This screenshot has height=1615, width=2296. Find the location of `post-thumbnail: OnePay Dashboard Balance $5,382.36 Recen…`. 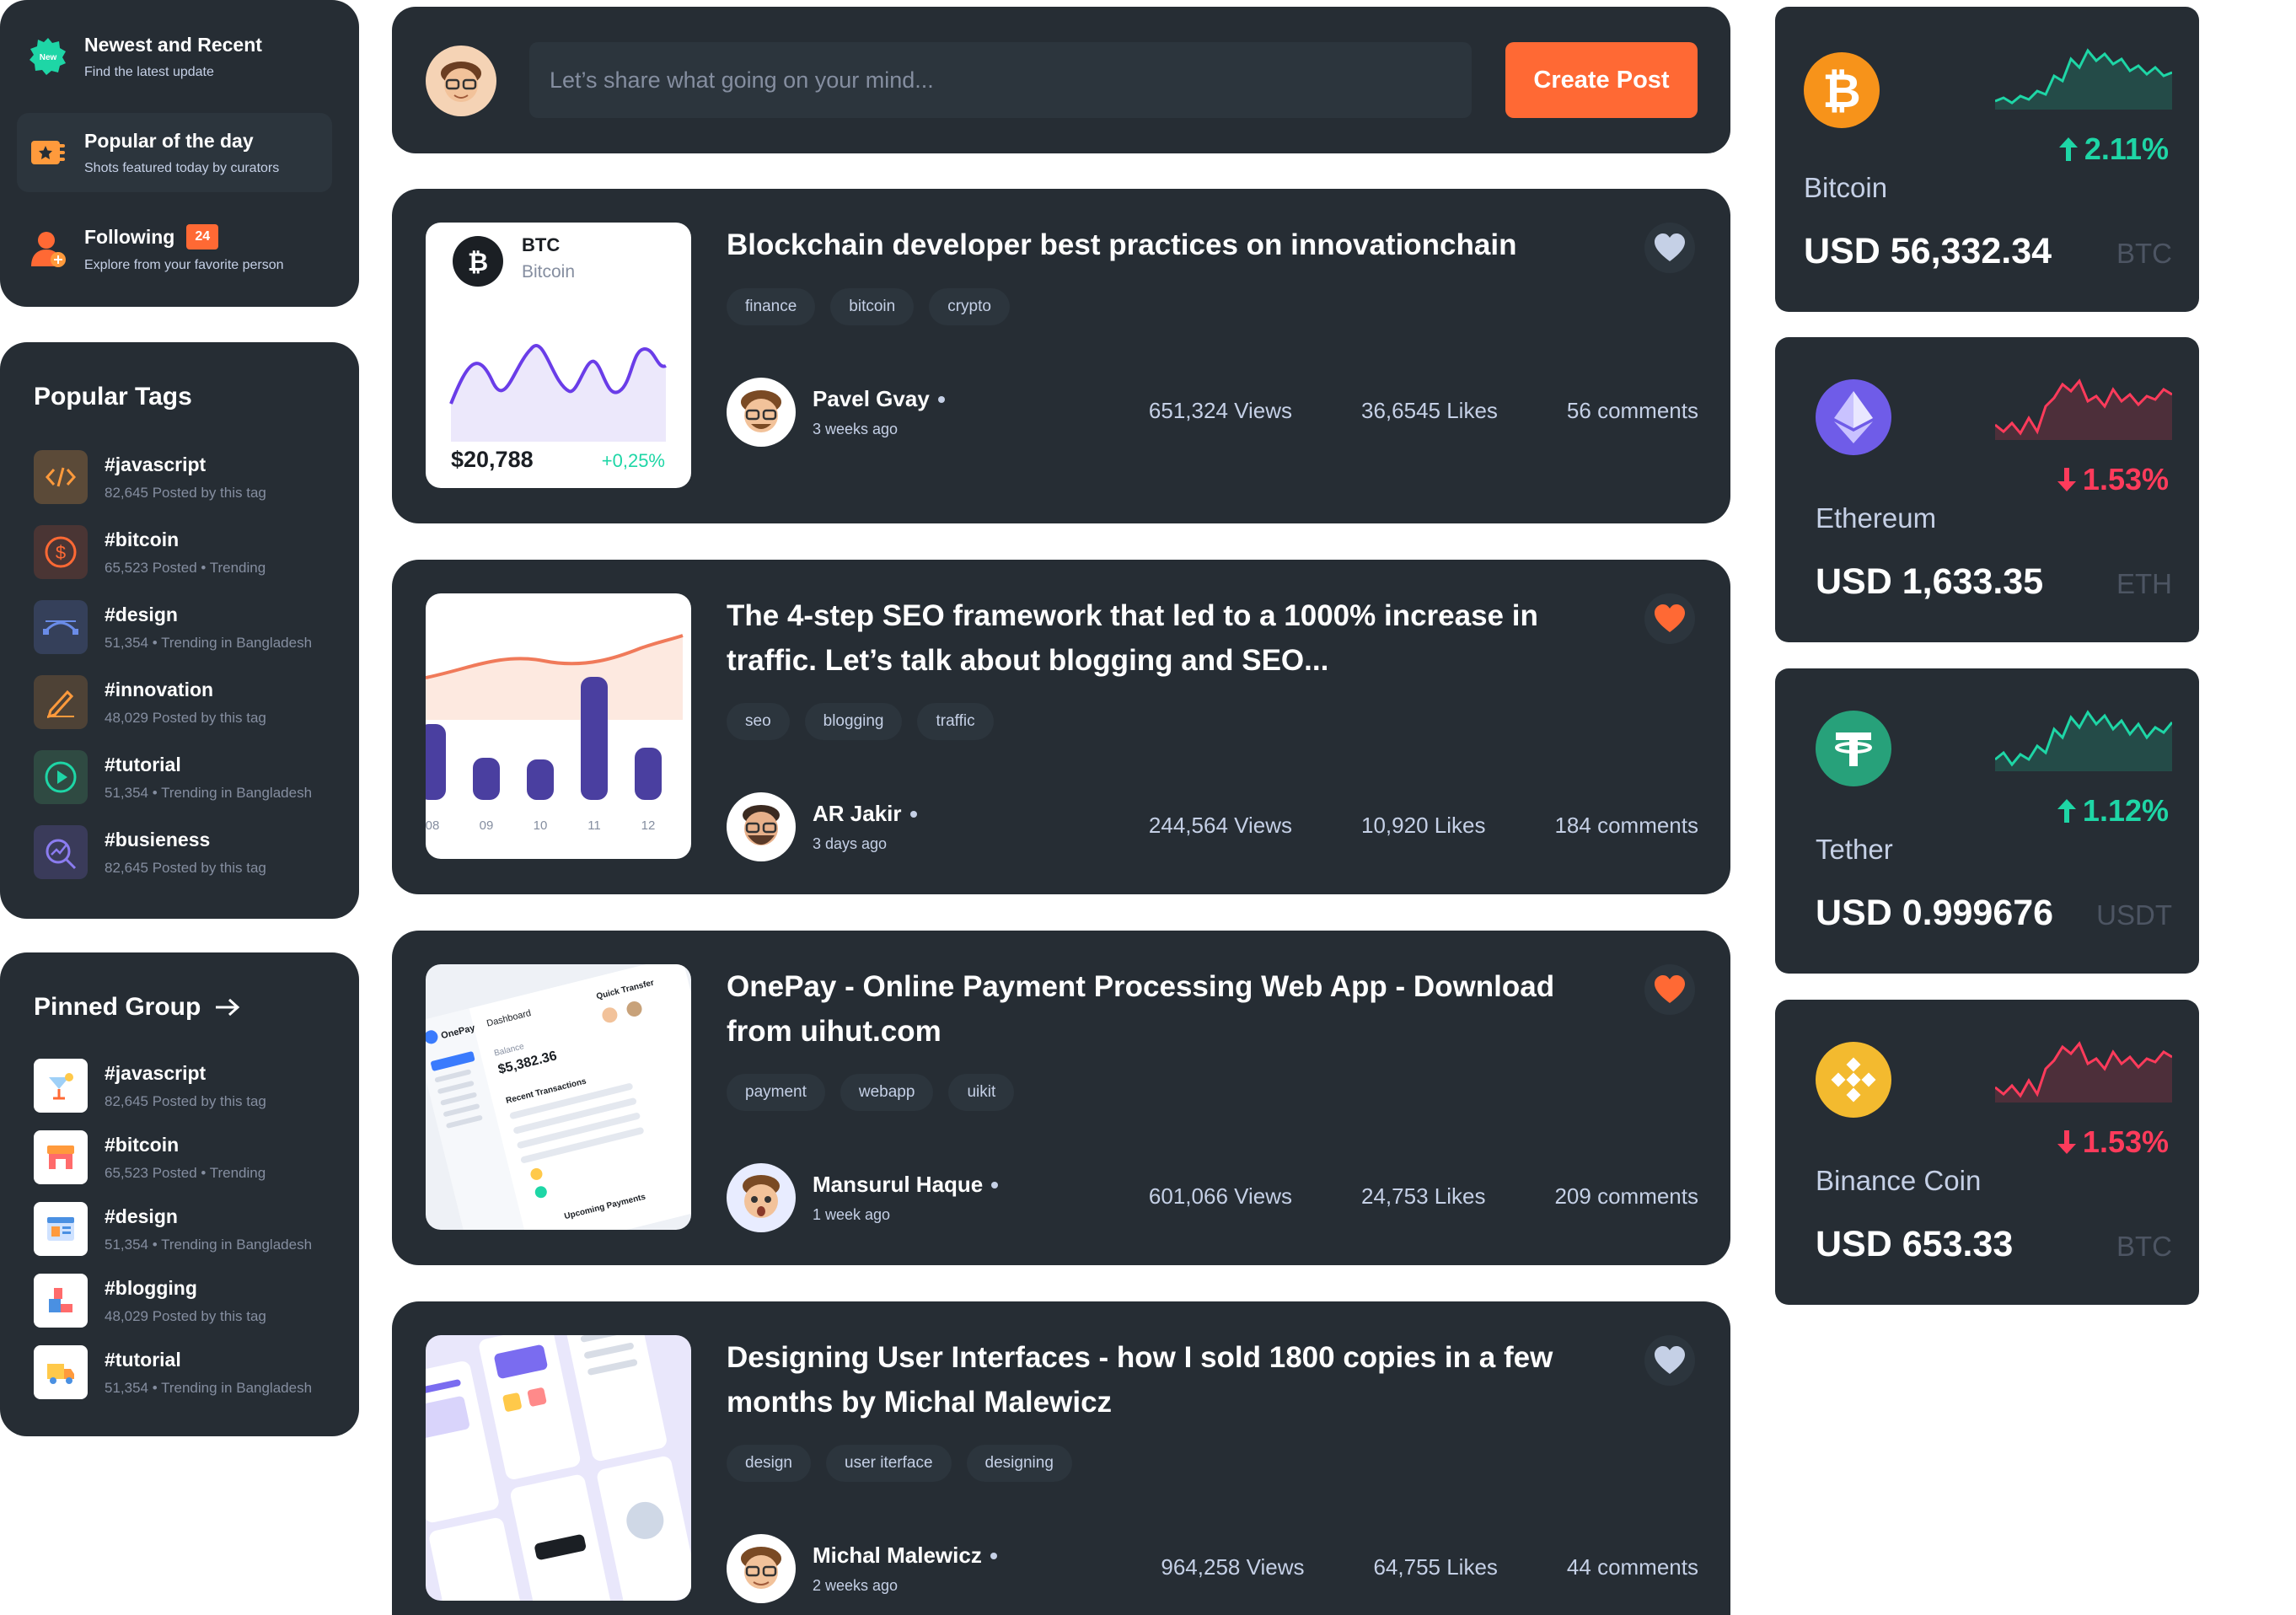

post-thumbnail: OnePay Dashboard Balance $5,382.36 Recen… is located at coordinates (558, 1097).